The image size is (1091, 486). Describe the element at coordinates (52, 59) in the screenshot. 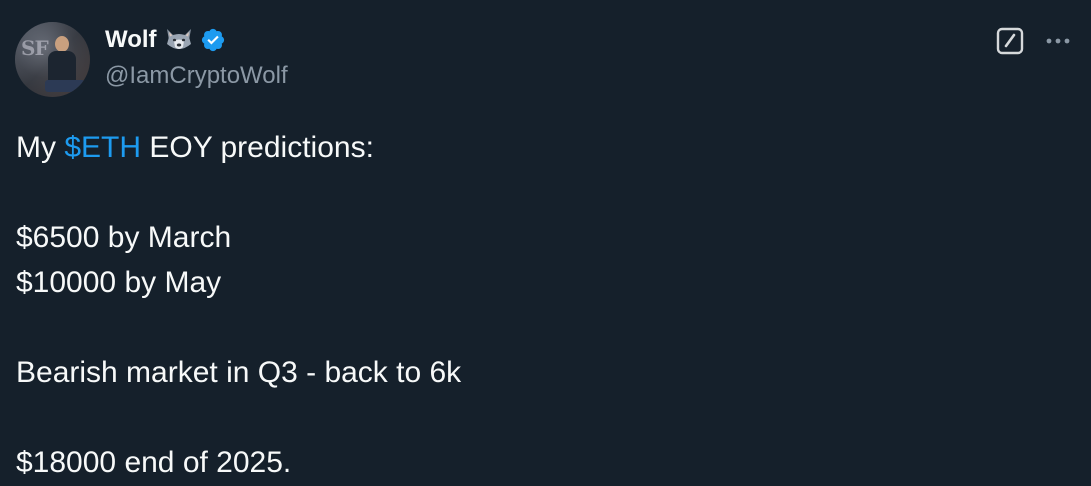

I see `profile-avatar: SF` at that location.